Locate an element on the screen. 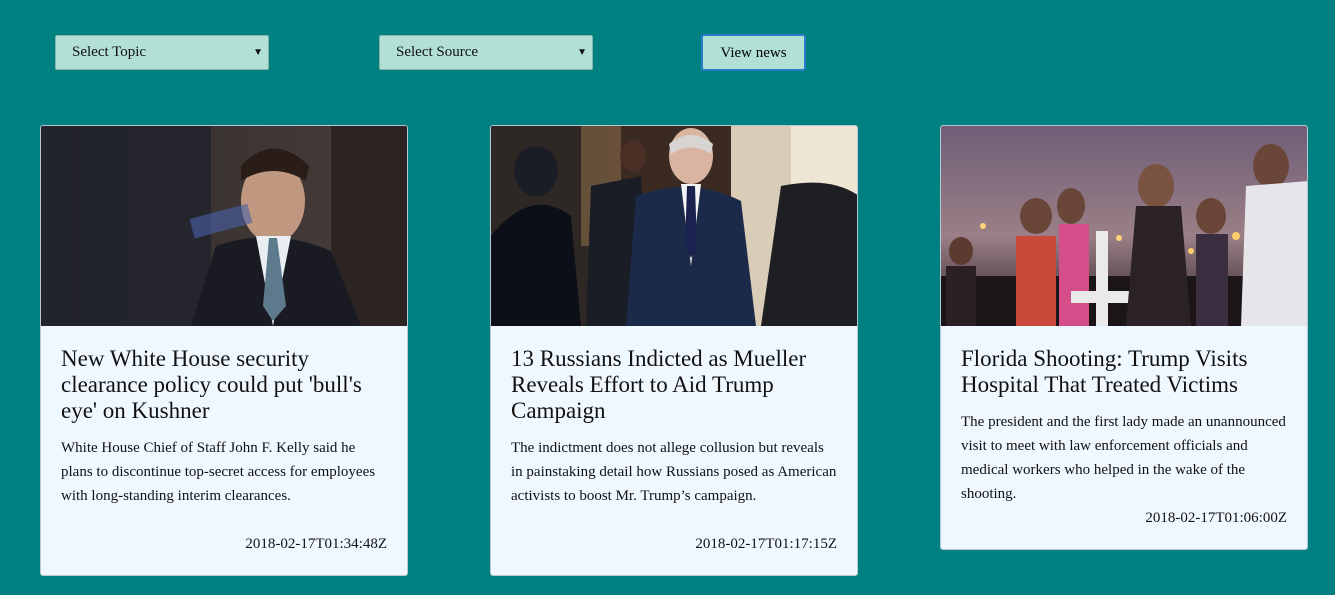 The height and width of the screenshot is (595, 1335). topic-select-value: Select Topic is located at coordinates (109, 52).